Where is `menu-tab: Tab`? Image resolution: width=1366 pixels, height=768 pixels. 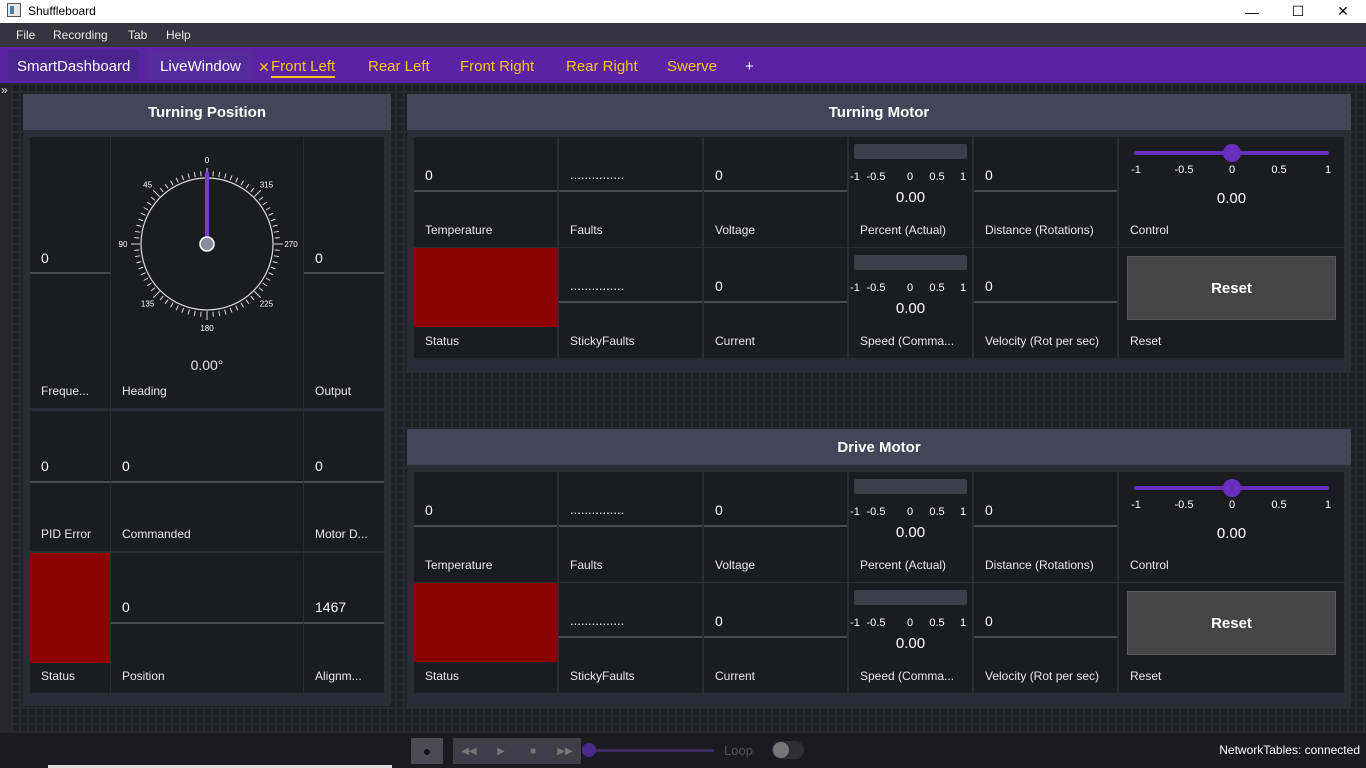 menu-tab: Tab is located at coordinates (137, 35).